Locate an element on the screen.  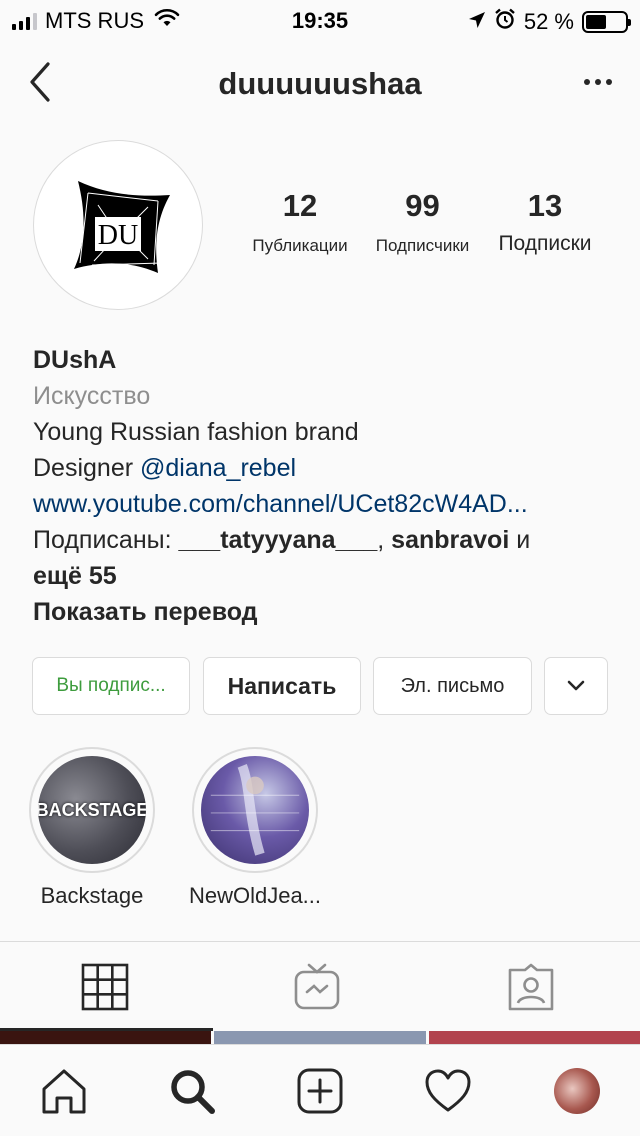
nav-search is located at coordinates (192, 1091).